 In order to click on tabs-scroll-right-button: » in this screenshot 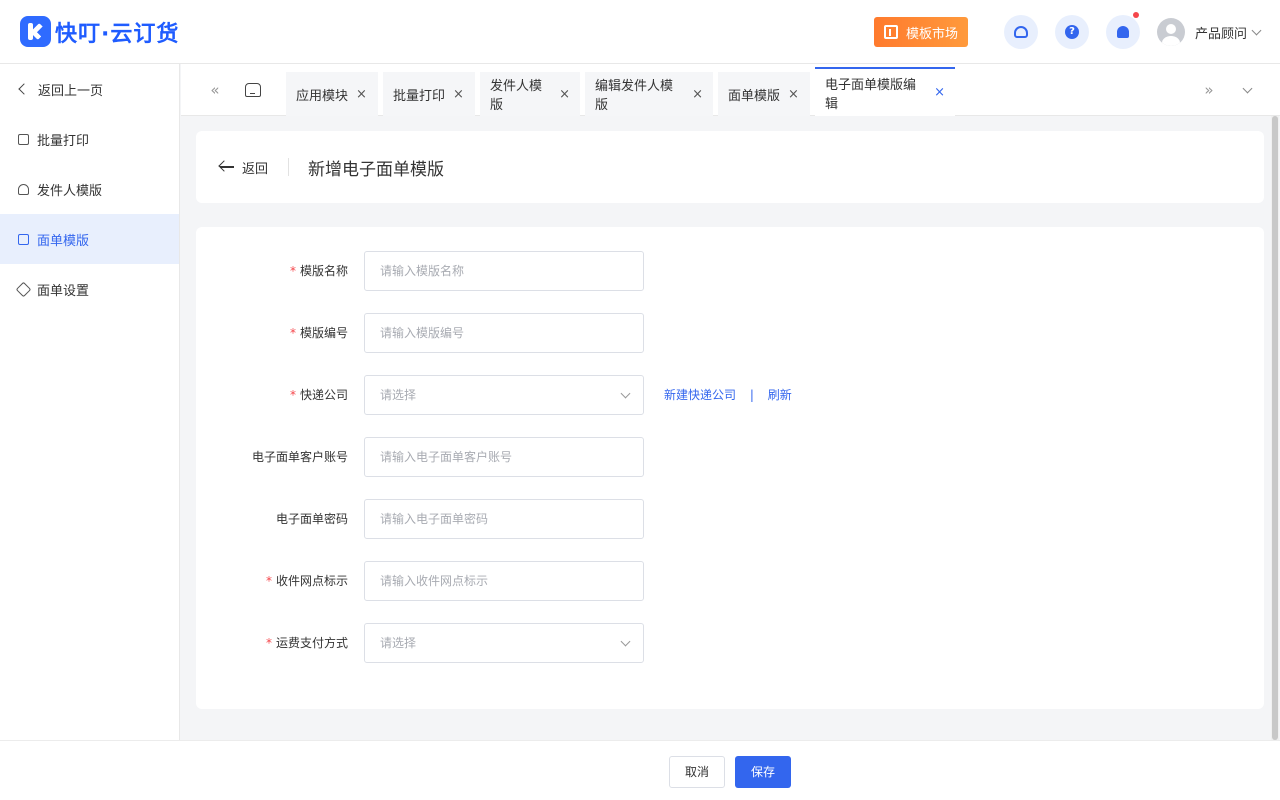, I will do `click(1209, 90)`.